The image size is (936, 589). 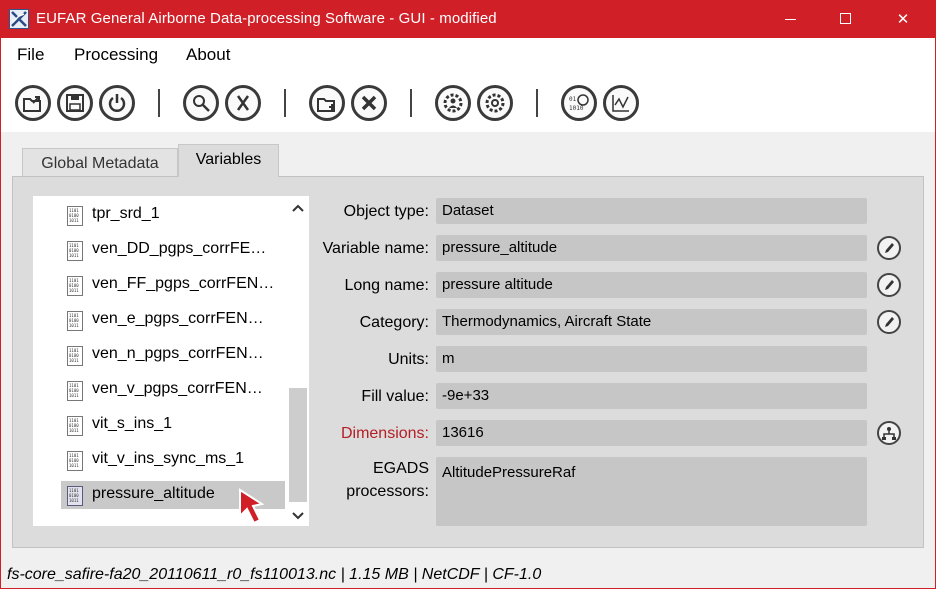 I want to click on list-scrollbar, so click(x=298, y=361).